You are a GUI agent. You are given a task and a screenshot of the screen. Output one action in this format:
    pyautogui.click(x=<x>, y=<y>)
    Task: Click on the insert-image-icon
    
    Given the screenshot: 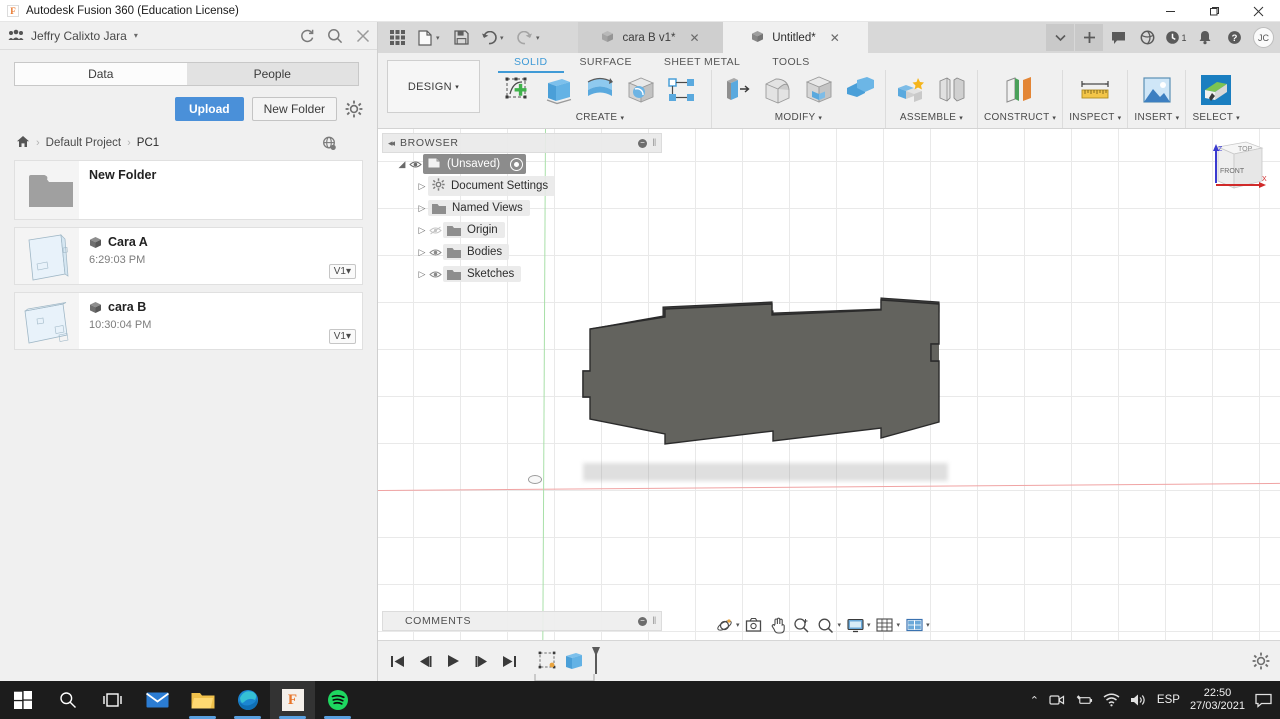 What is the action you would take?
    pyautogui.click(x=1157, y=90)
    